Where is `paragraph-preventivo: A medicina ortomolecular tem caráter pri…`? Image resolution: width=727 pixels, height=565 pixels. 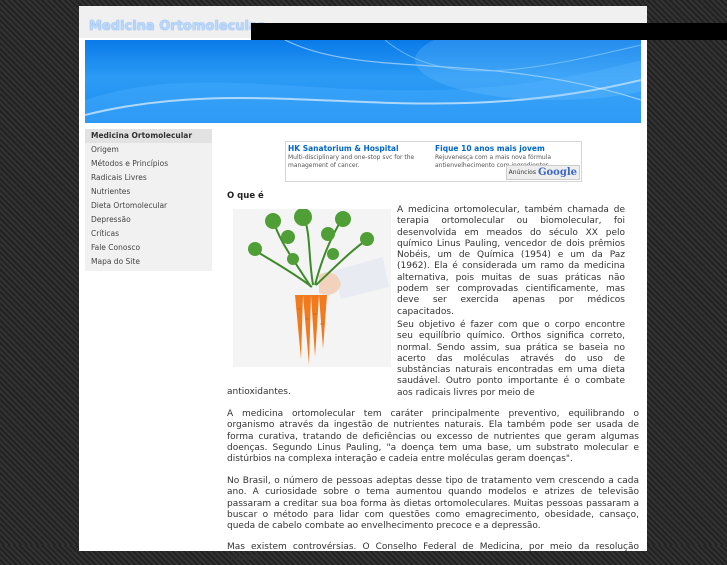 paragraph-preventivo: A medicina ortomolecular tem caráter pri… is located at coordinates (433, 437).